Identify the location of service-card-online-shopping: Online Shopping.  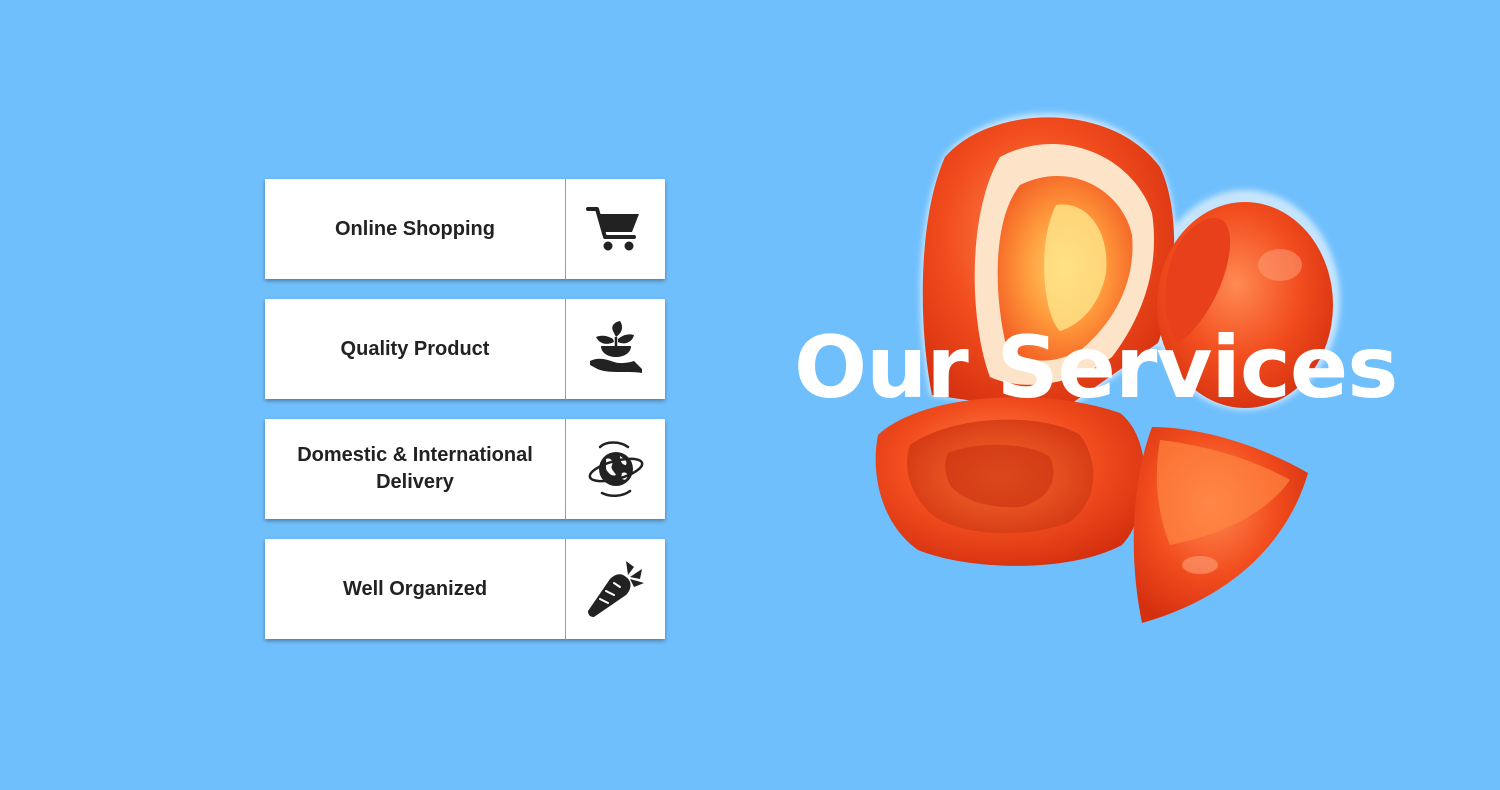
(465, 229).